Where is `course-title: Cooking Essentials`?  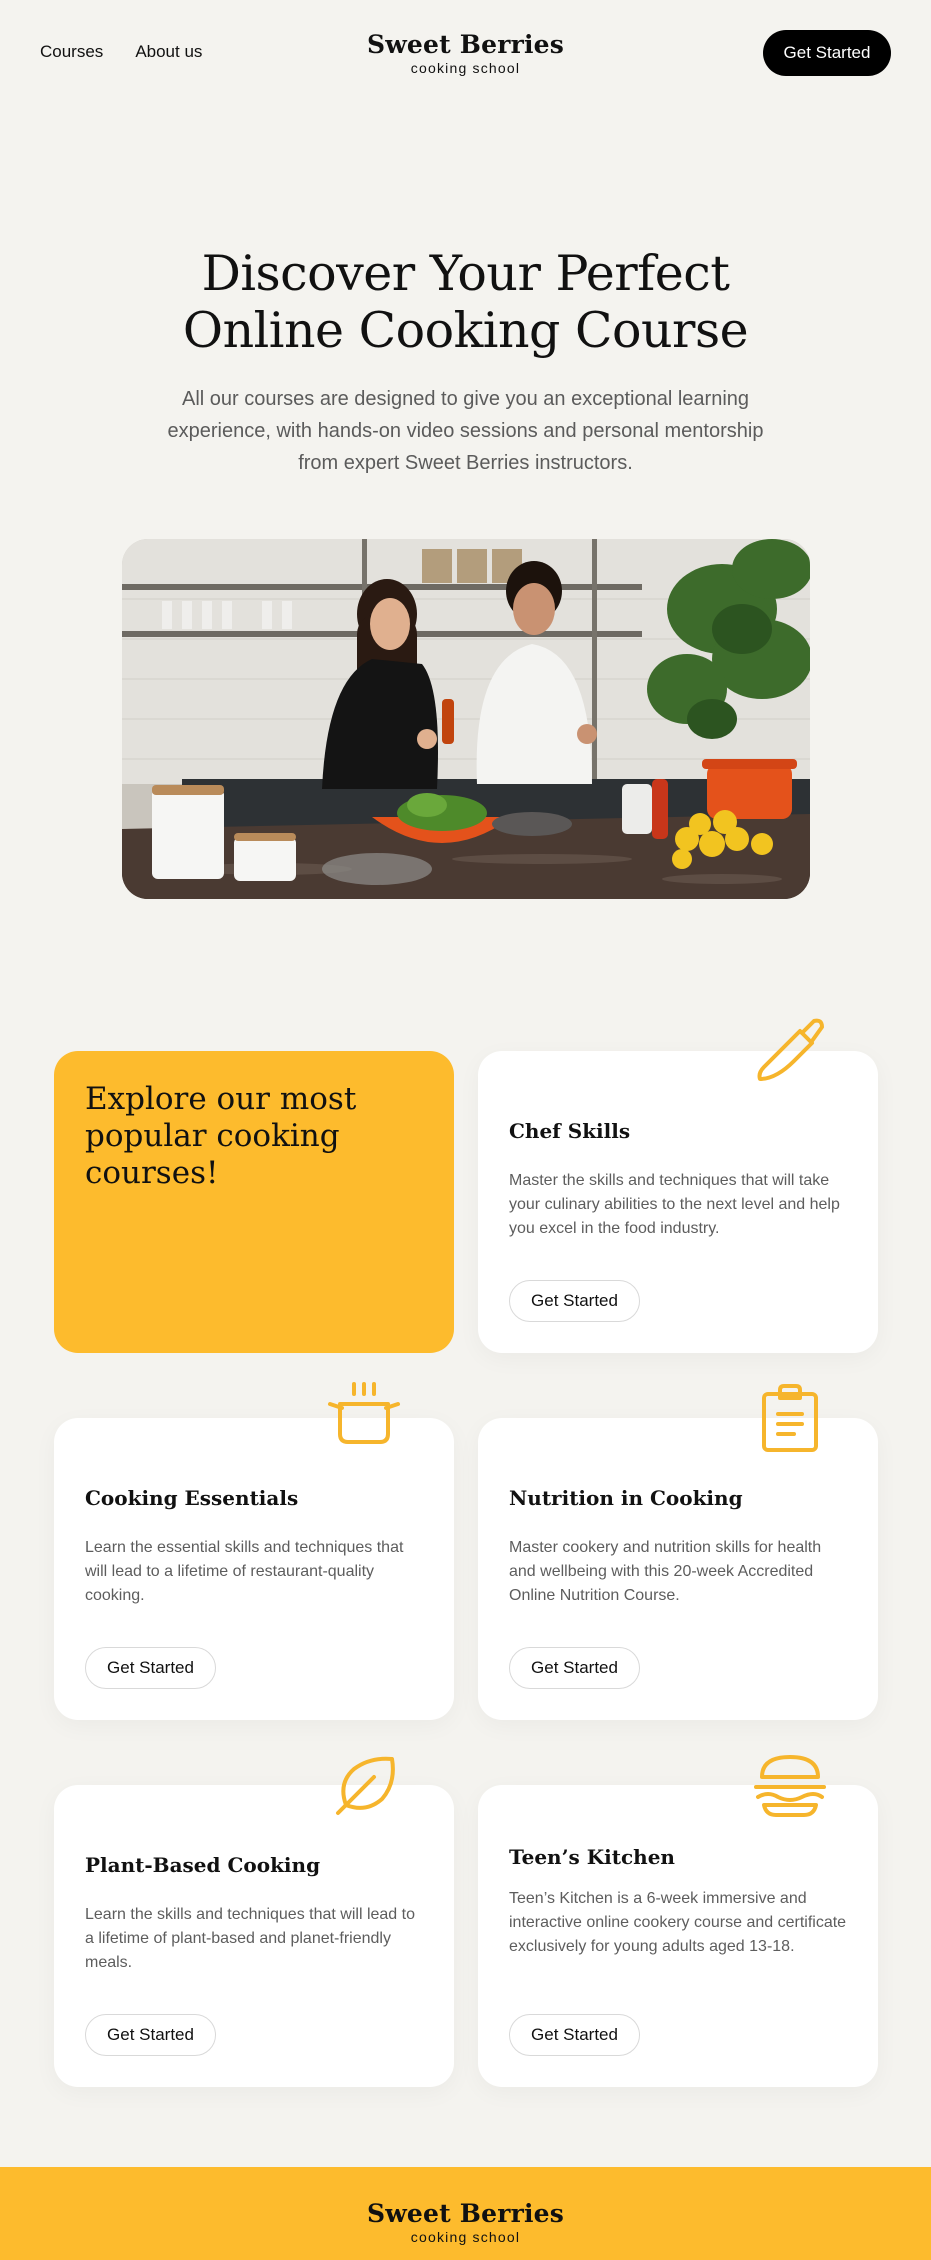 course-title: Cooking Essentials is located at coordinates (192, 1498).